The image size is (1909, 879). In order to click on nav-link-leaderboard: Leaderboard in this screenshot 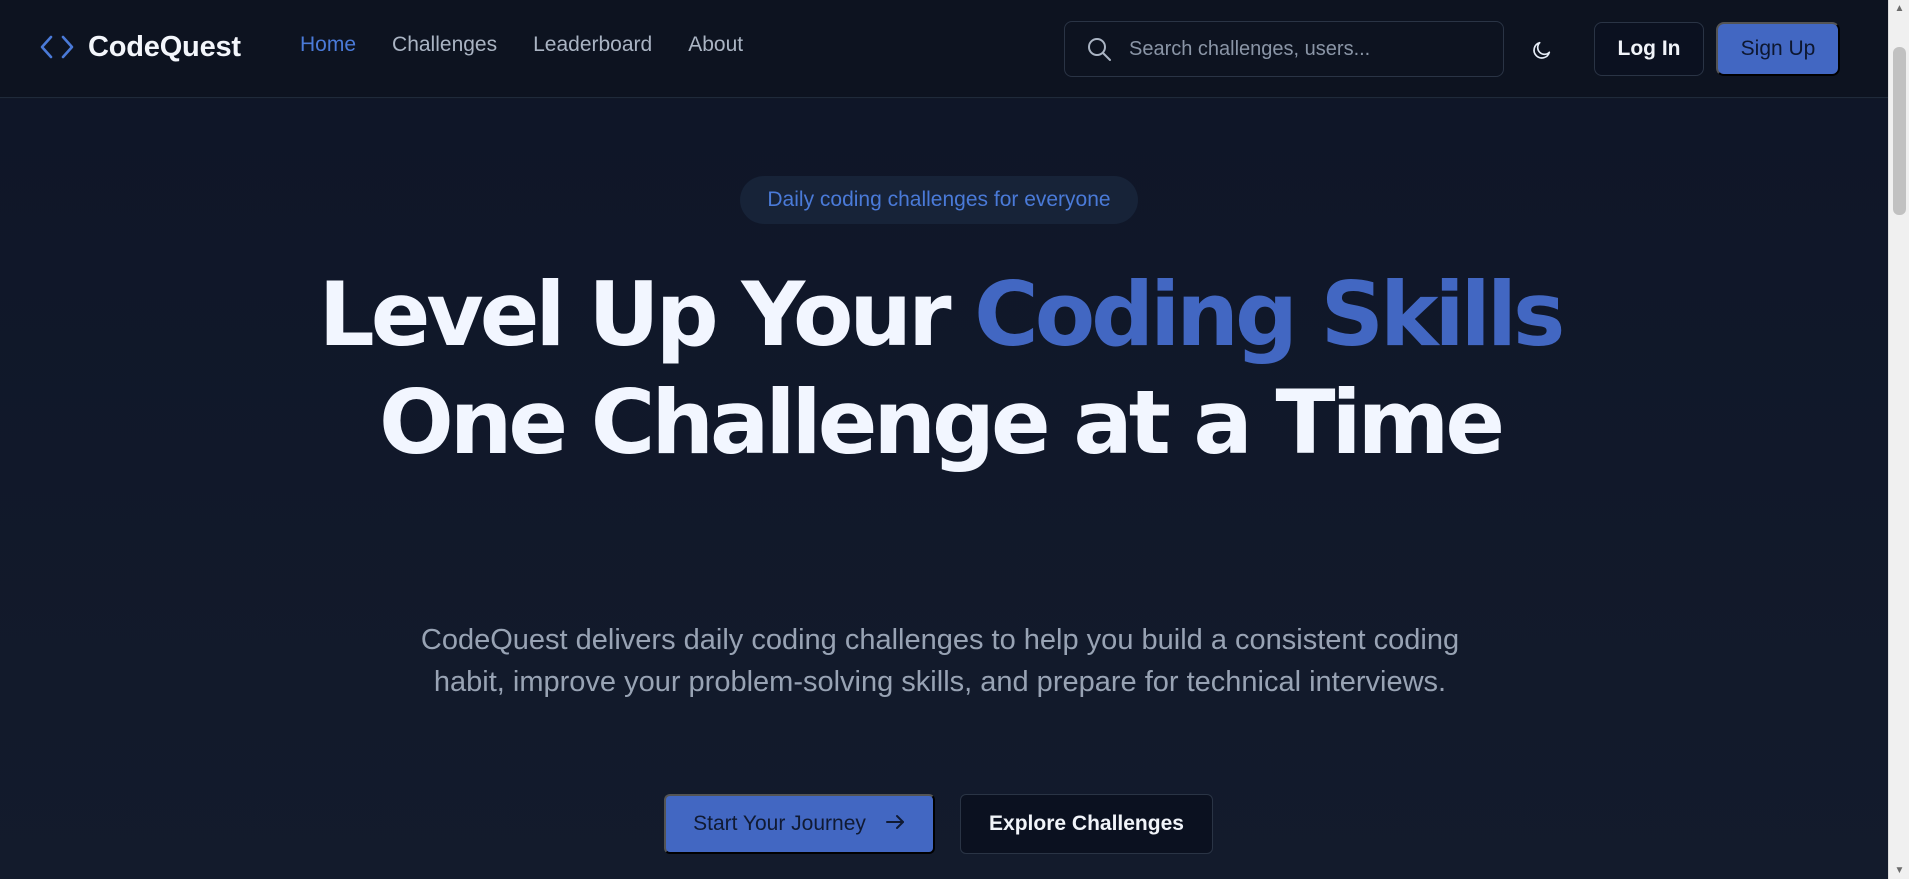, I will do `click(592, 45)`.